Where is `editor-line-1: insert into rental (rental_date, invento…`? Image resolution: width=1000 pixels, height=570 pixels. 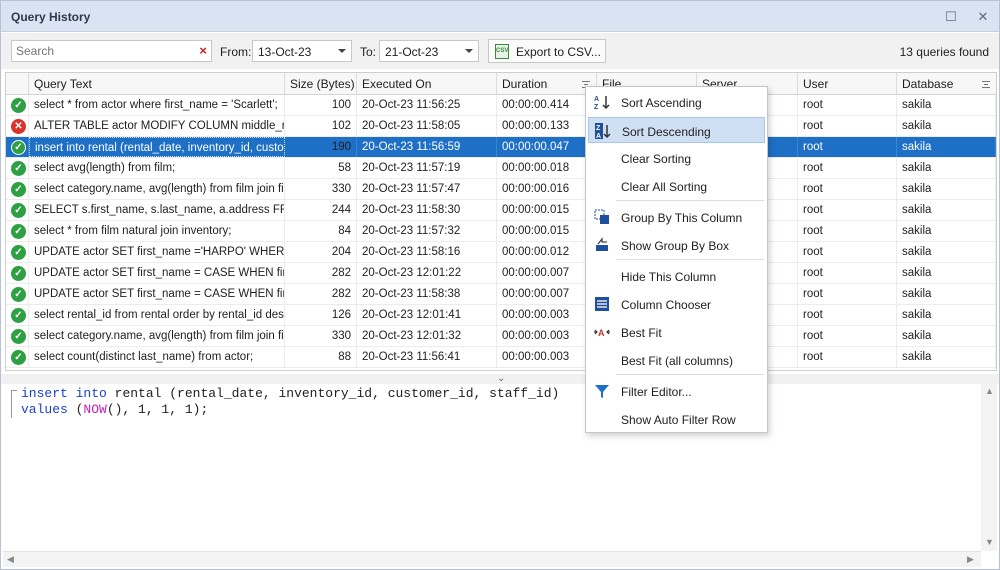
editor-line-1: insert into rental (rental_date, invento… is located at coordinates (290, 393).